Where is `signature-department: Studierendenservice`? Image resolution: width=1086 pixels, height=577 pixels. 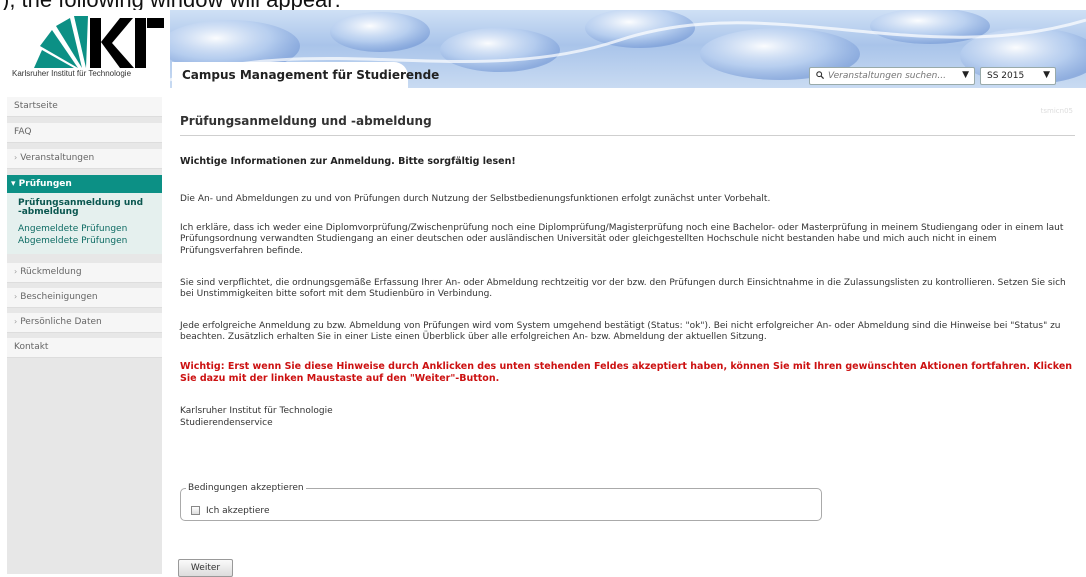
signature-department: Studierendenservice is located at coordinates (226, 422).